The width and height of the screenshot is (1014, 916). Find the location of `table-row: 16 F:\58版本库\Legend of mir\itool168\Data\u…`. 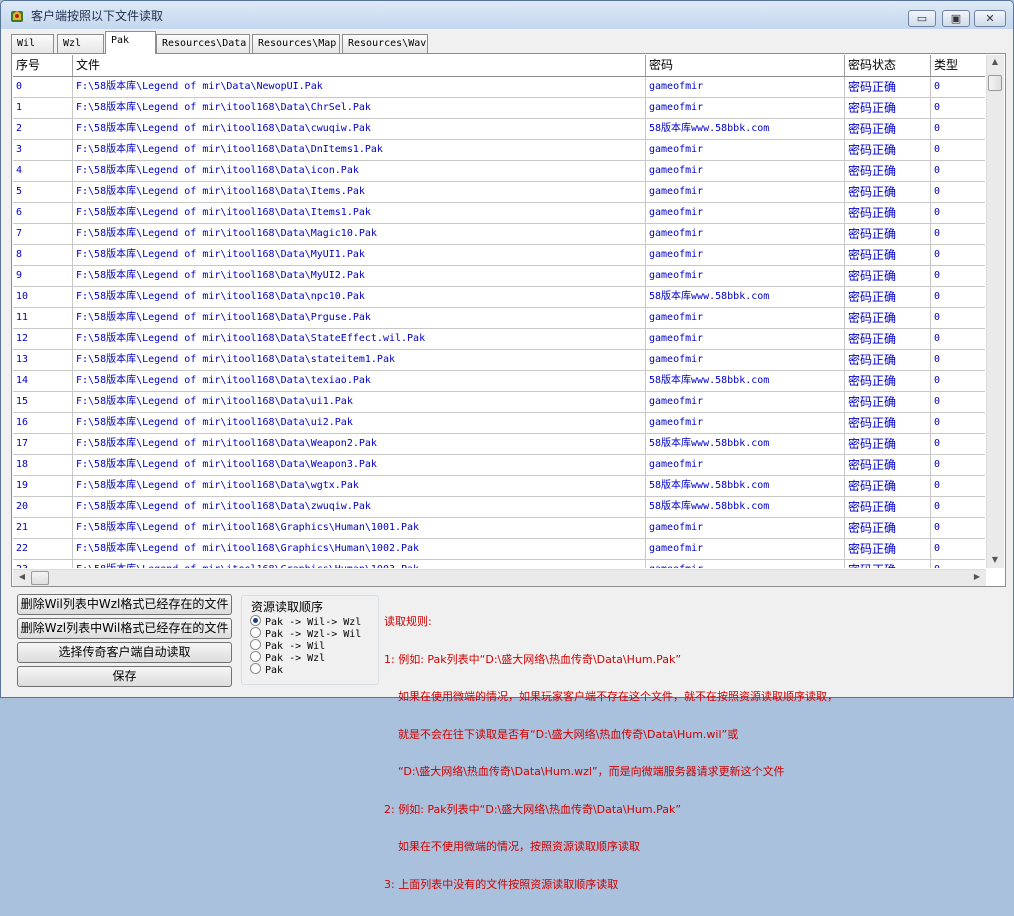

table-row: 16 F:\58版本库\Legend of mir\itool168\Data\u… is located at coordinates (499, 423).